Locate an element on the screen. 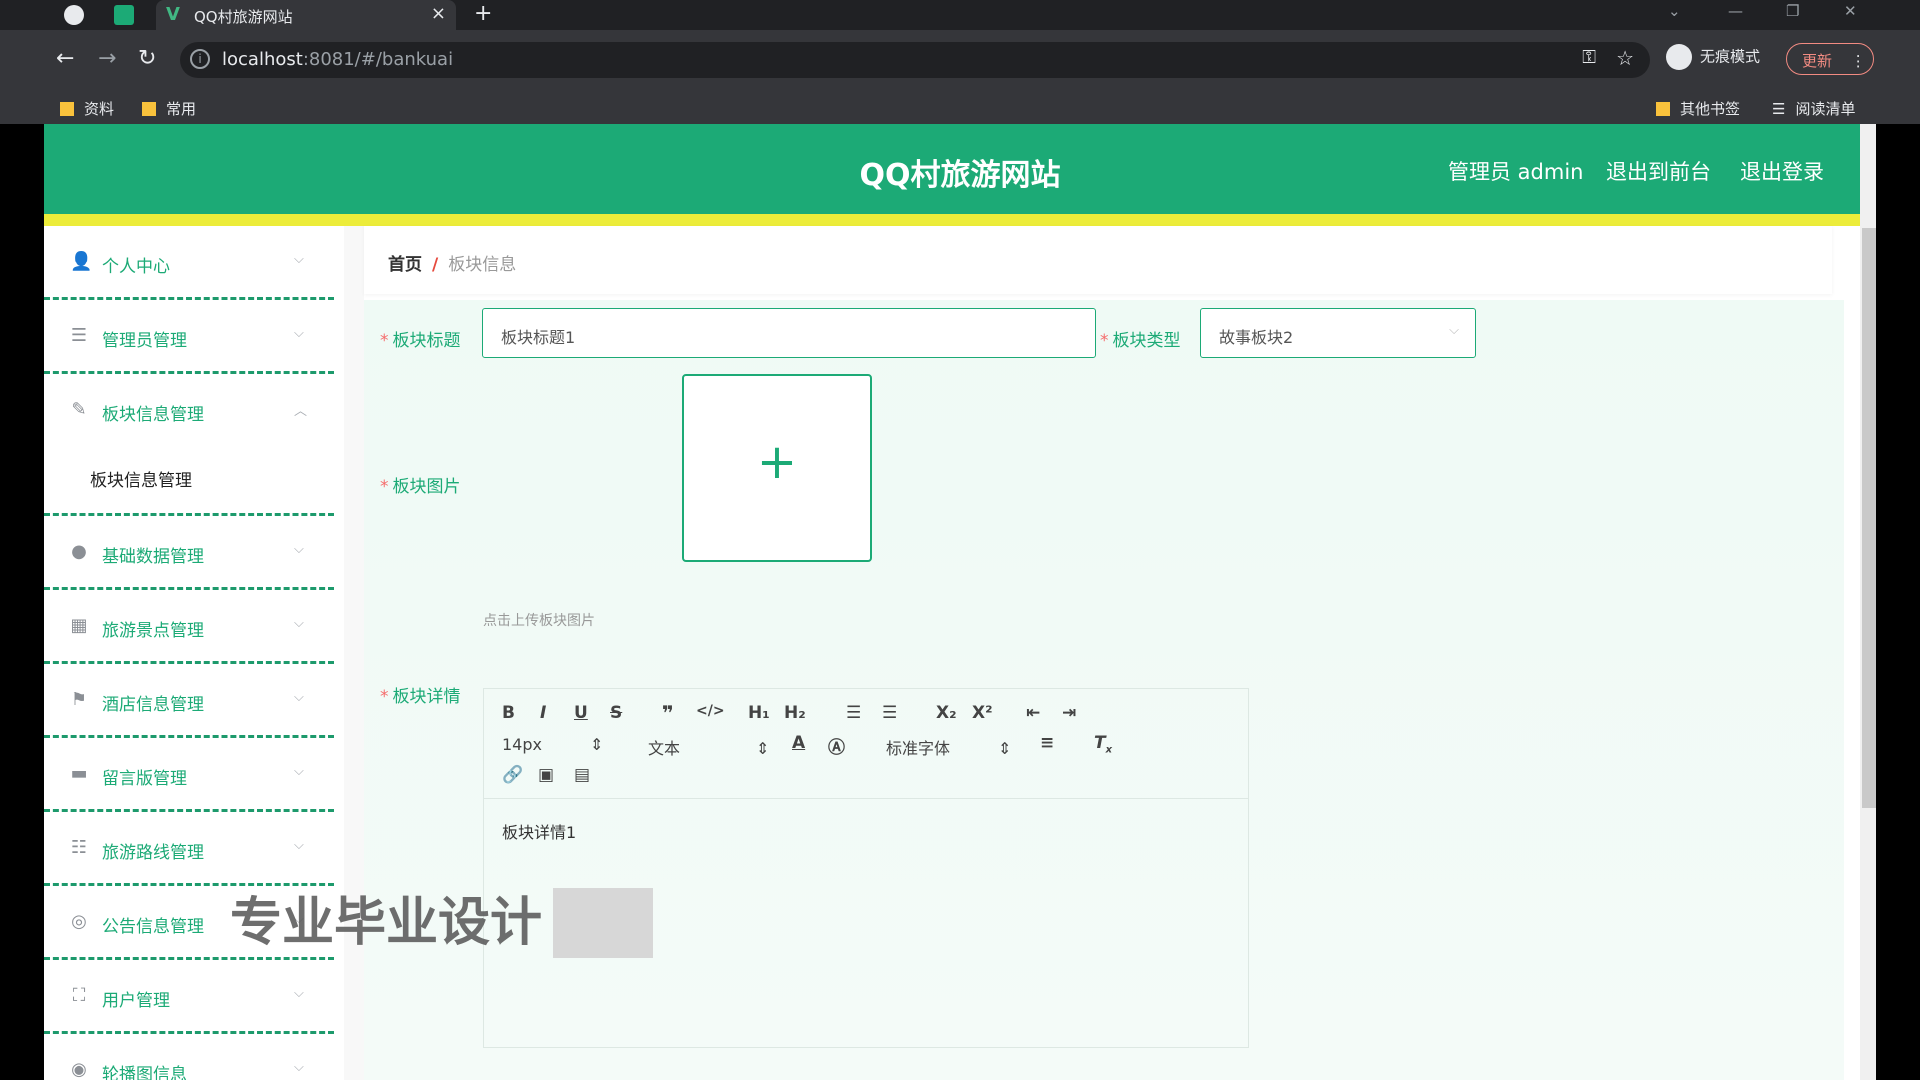 This screenshot has height=1080, width=1920. incognito-icon is located at coordinates (1679, 57).